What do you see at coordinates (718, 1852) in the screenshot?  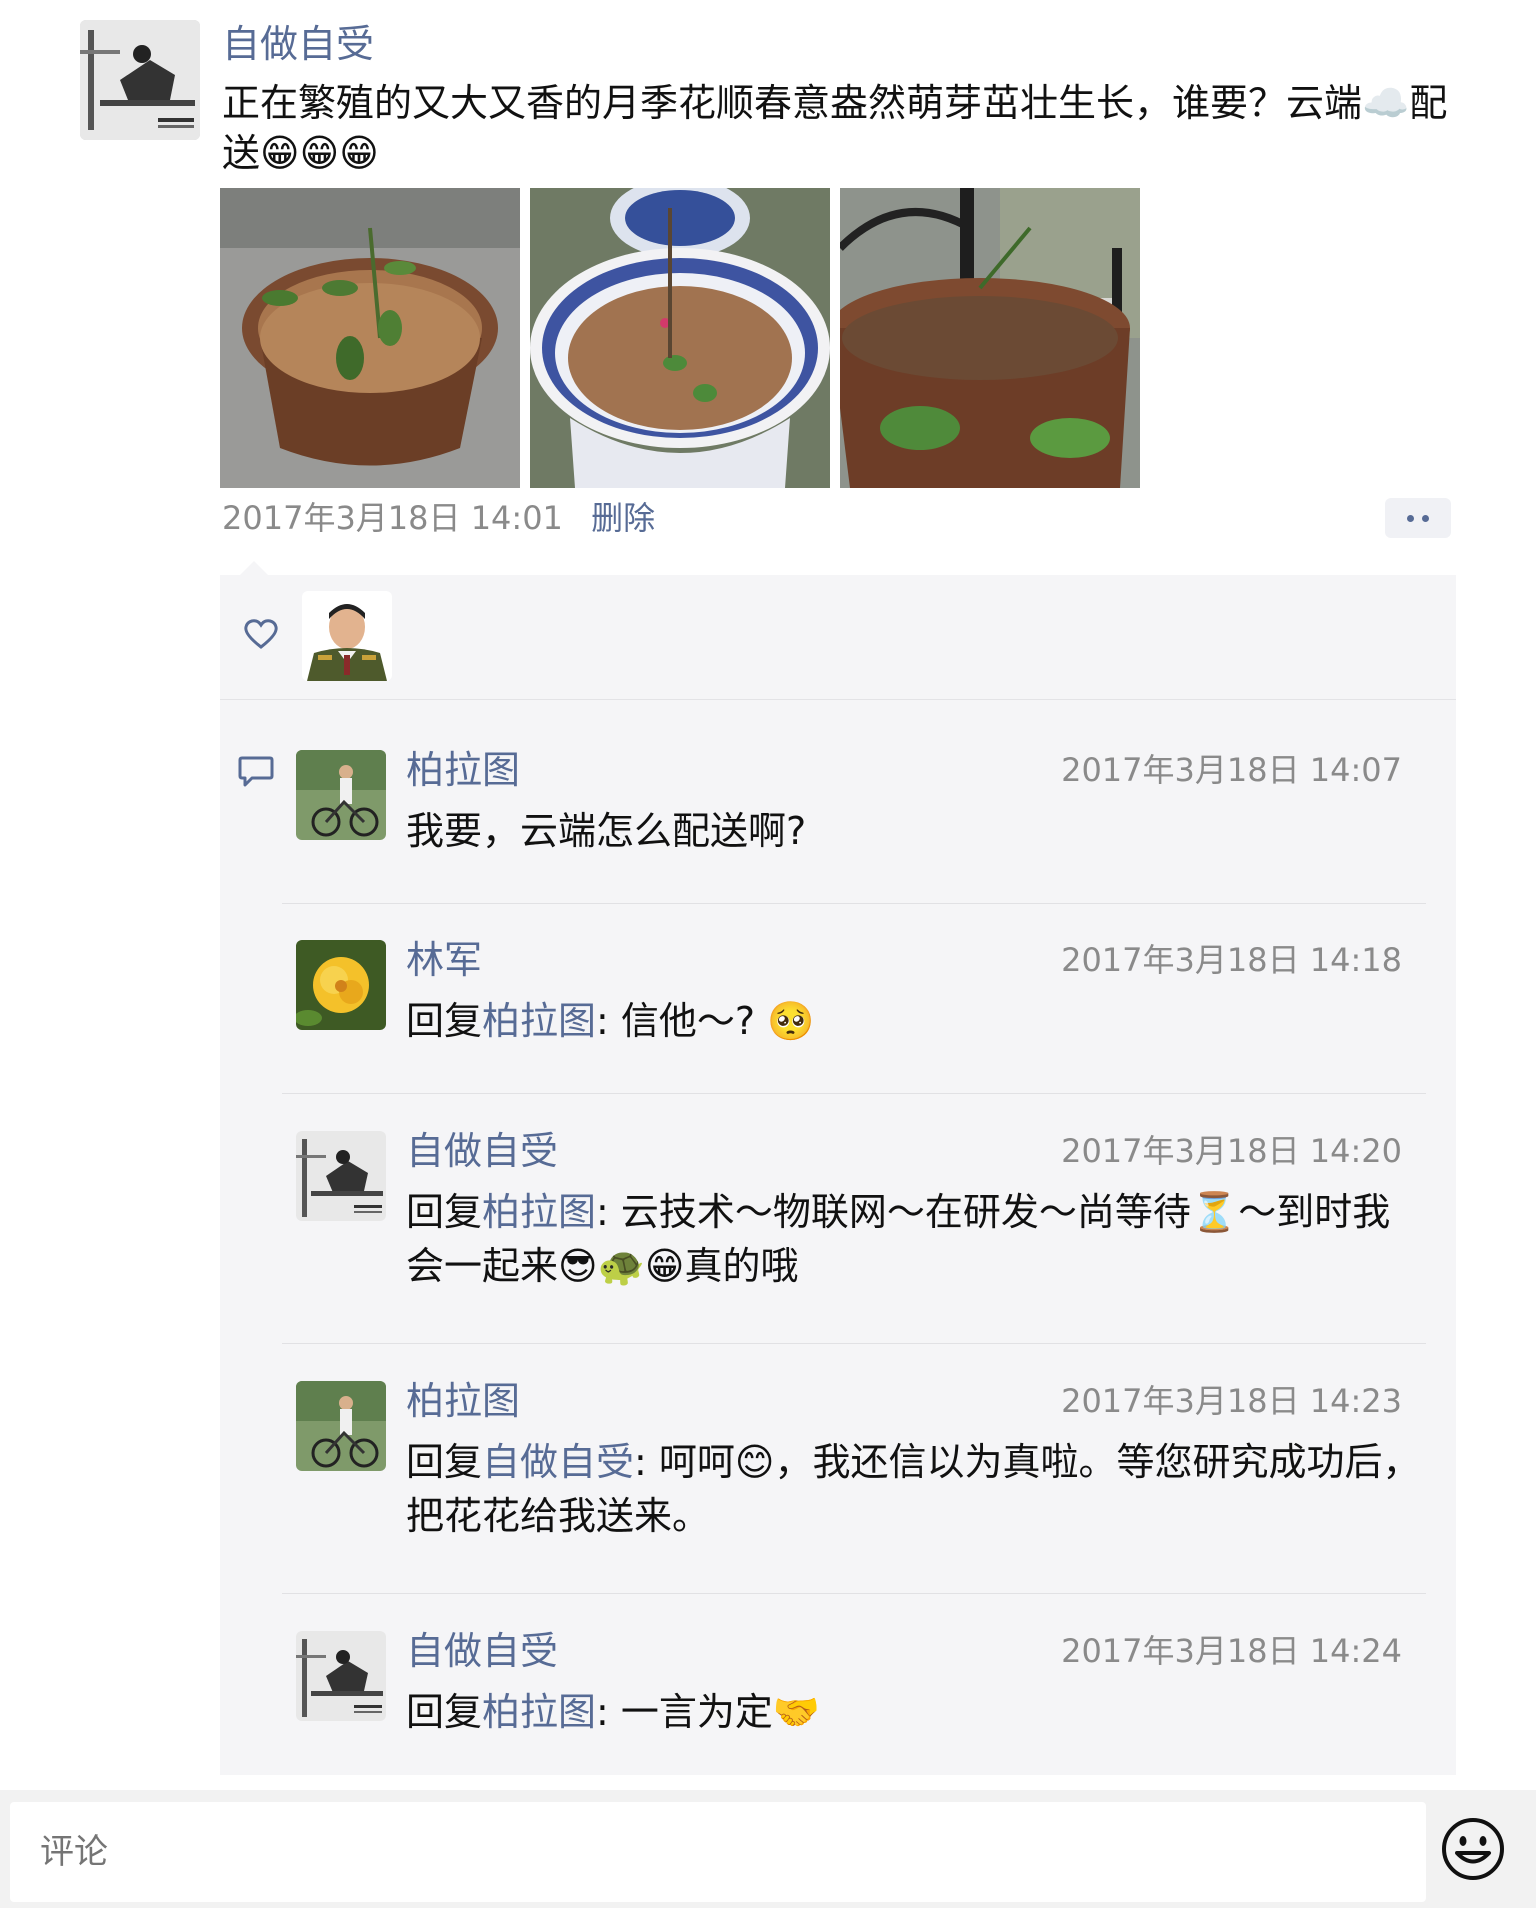 I see `comment-input` at bounding box center [718, 1852].